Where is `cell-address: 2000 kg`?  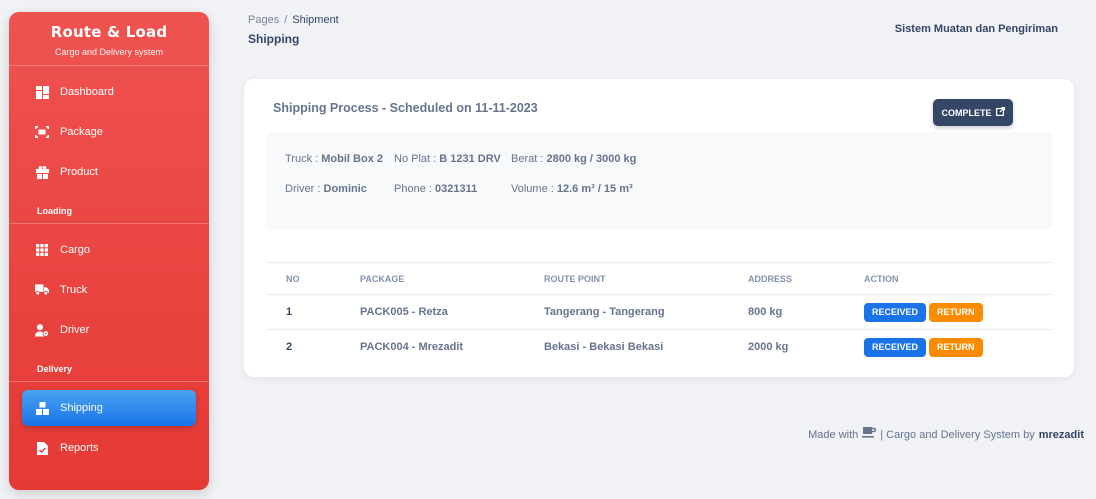 cell-address: 2000 kg is located at coordinates (768, 347).